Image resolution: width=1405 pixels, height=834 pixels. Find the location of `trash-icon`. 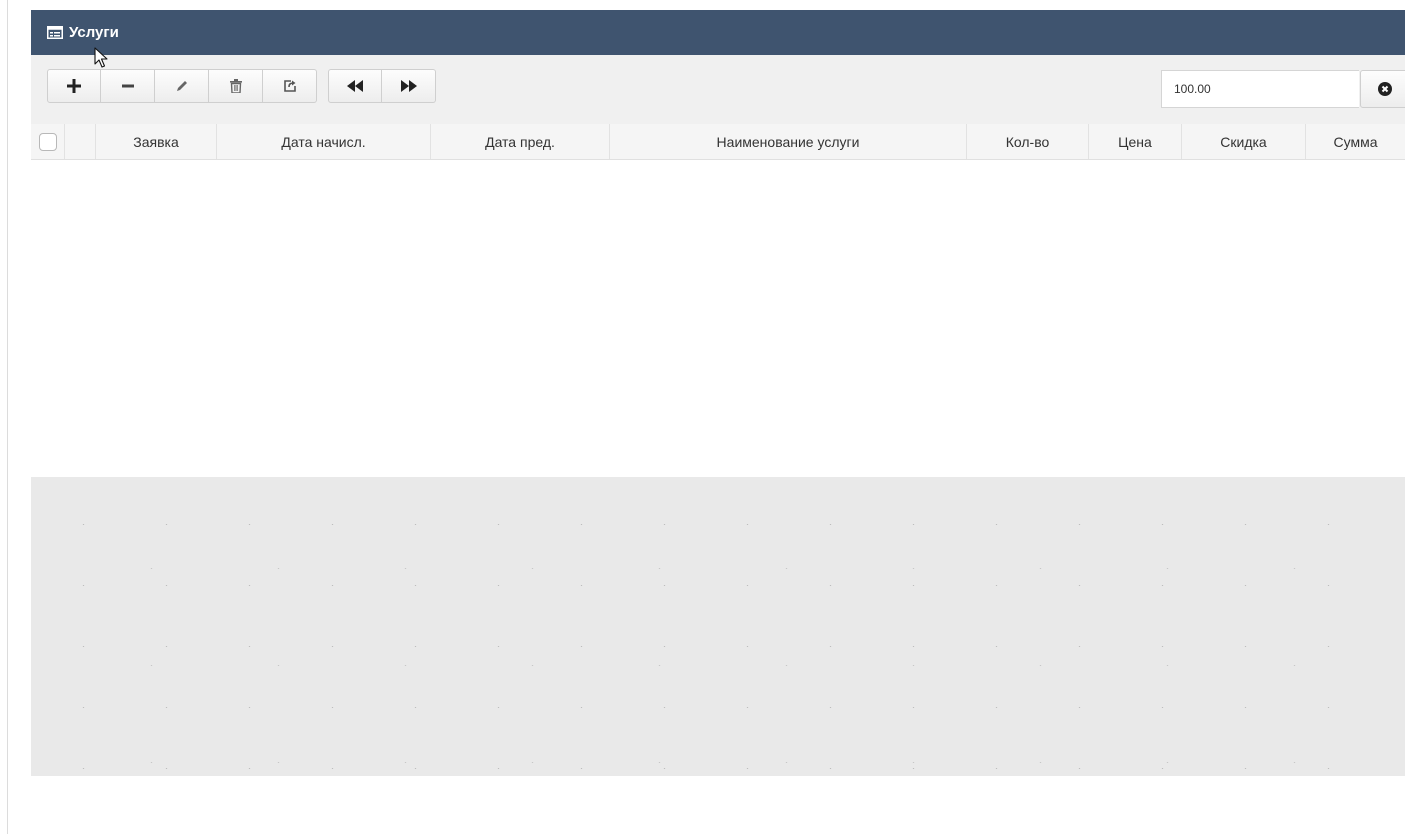

trash-icon is located at coordinates (235, 86).